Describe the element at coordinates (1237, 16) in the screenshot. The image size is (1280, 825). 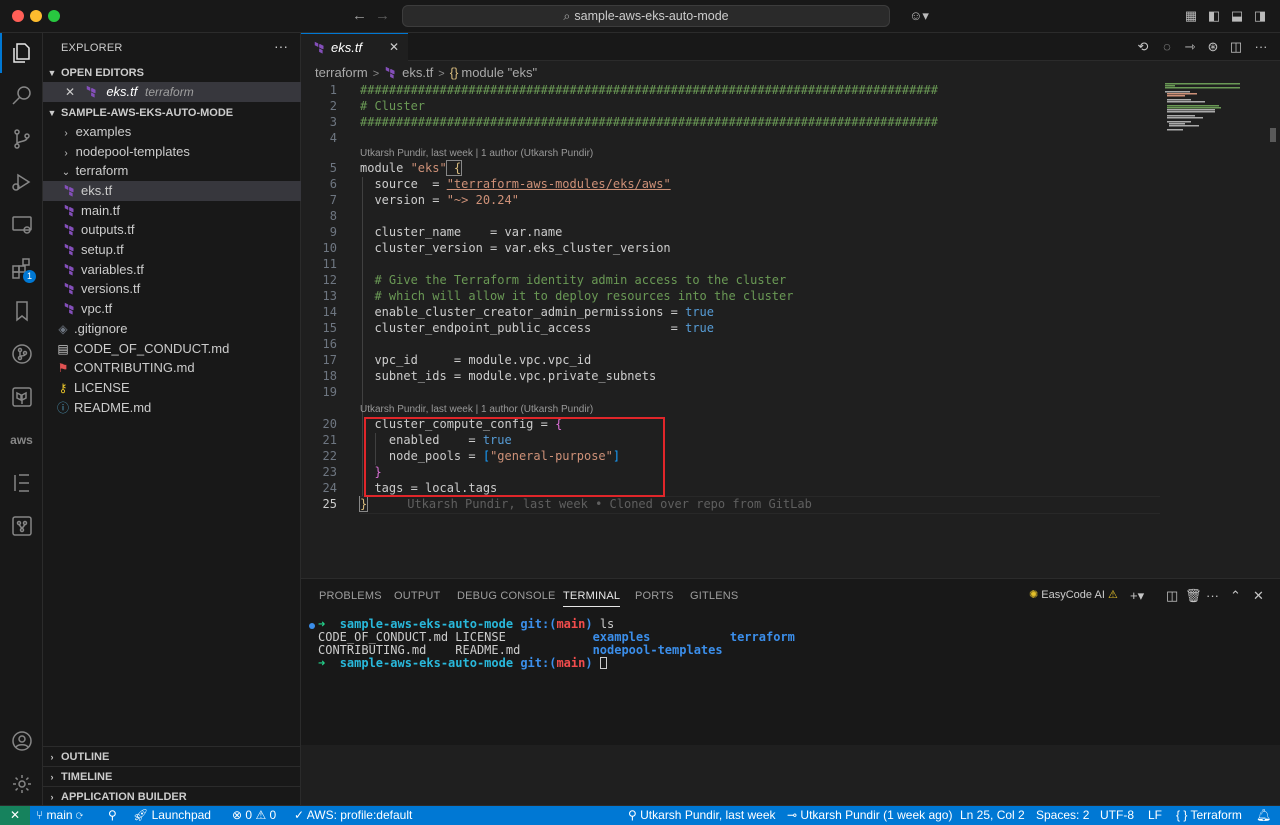
I see `toggle-panel-icon: ⬓` at that location.